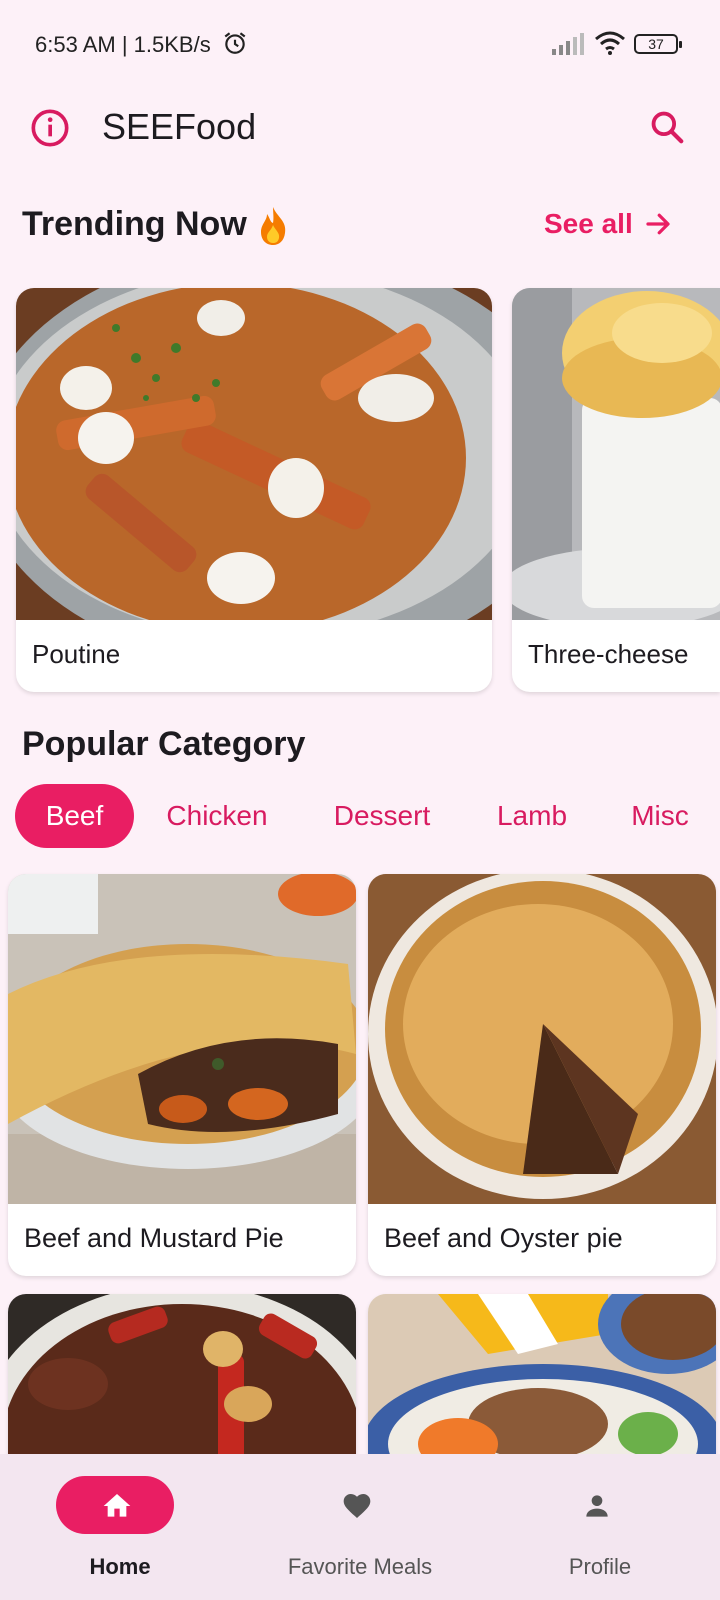 The width and height of the screenshot is (720, 1600). I want to click on home-icon, so click(117, 1505).